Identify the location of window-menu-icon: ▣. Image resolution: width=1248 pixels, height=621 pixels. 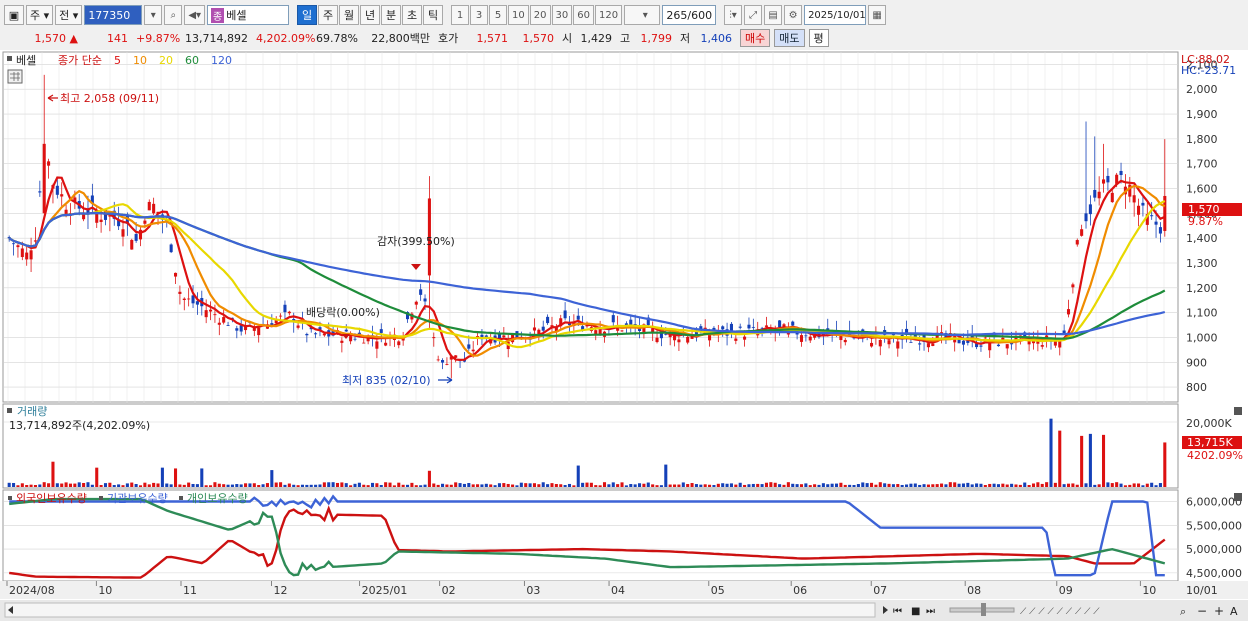
(14, 15).